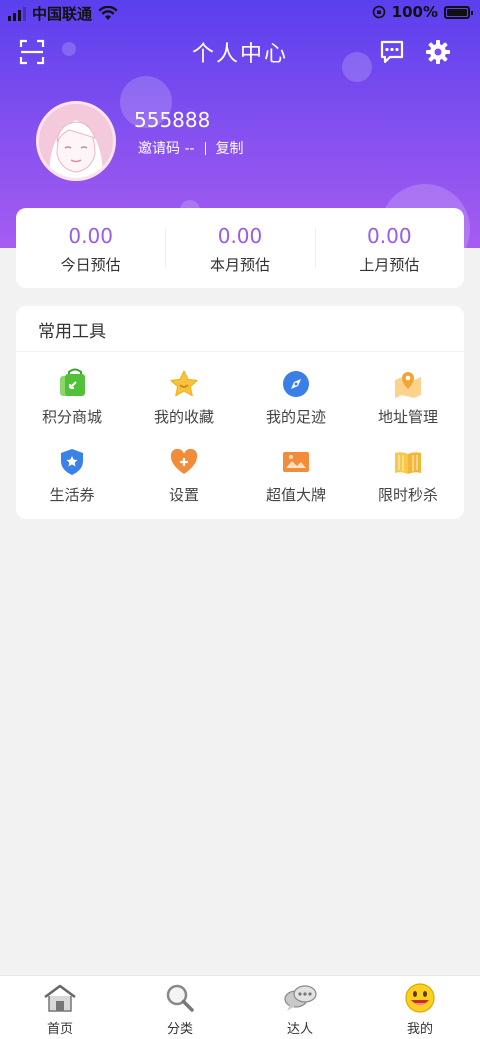 The height and width of the screenshot is (1039, 480). Describe the element at coordinates (414, 12) in the screenshot. I see `battery-percent: 100%` at that location.